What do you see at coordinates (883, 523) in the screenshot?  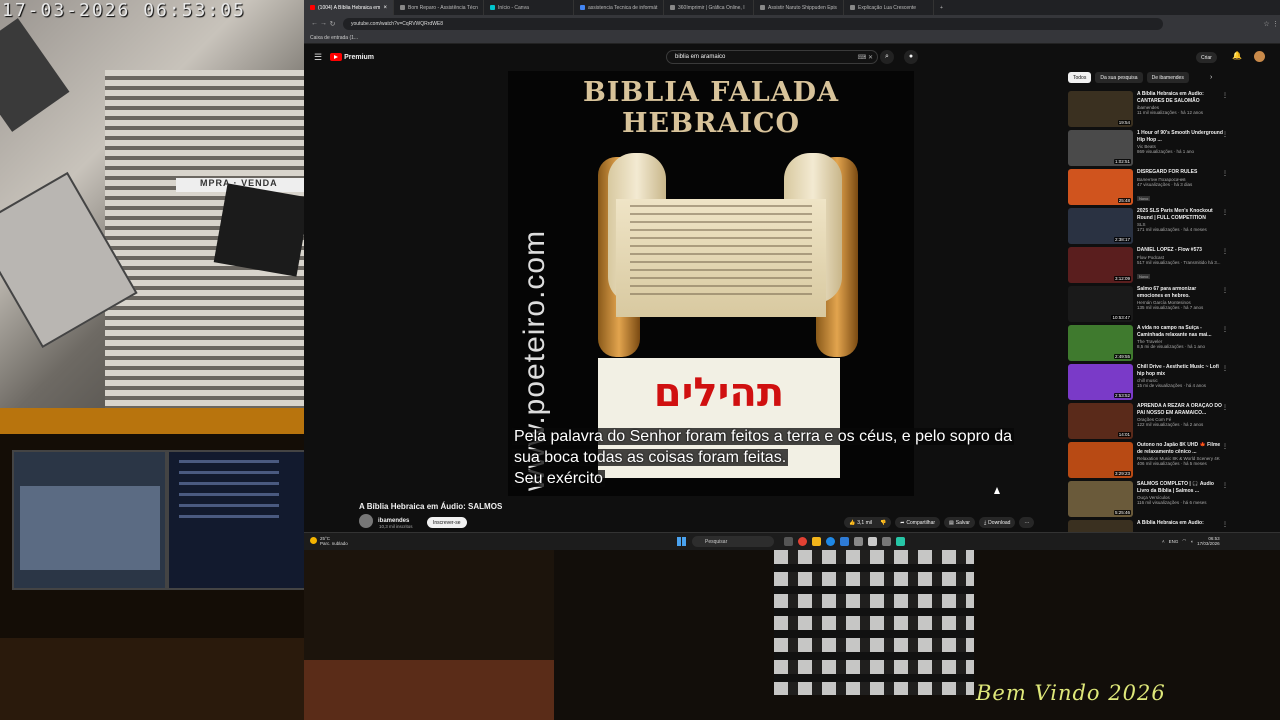 I see `thumbs-down-icon: 👎` at bounding box center [883, 523].